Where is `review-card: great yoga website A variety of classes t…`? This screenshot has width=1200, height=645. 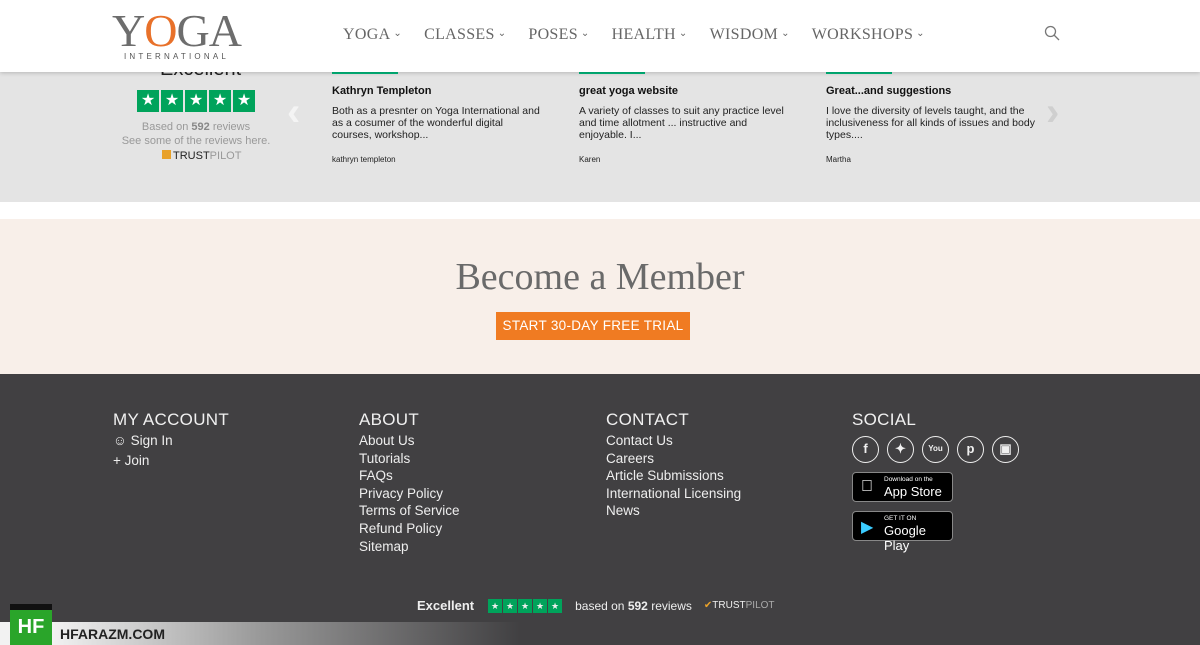
review-card: great yoga website A variety of classes t… is located at coordinates (684, 118).